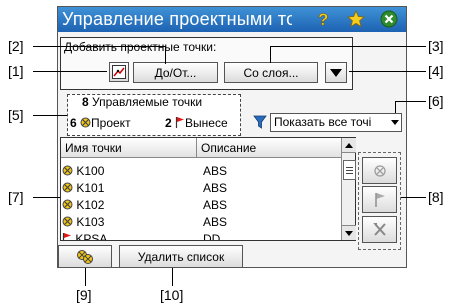  What do you see at coordinates (181, 256) in the screenshot?
I see `clear-list-button: Удалить список` at bounding box center [181, 256].